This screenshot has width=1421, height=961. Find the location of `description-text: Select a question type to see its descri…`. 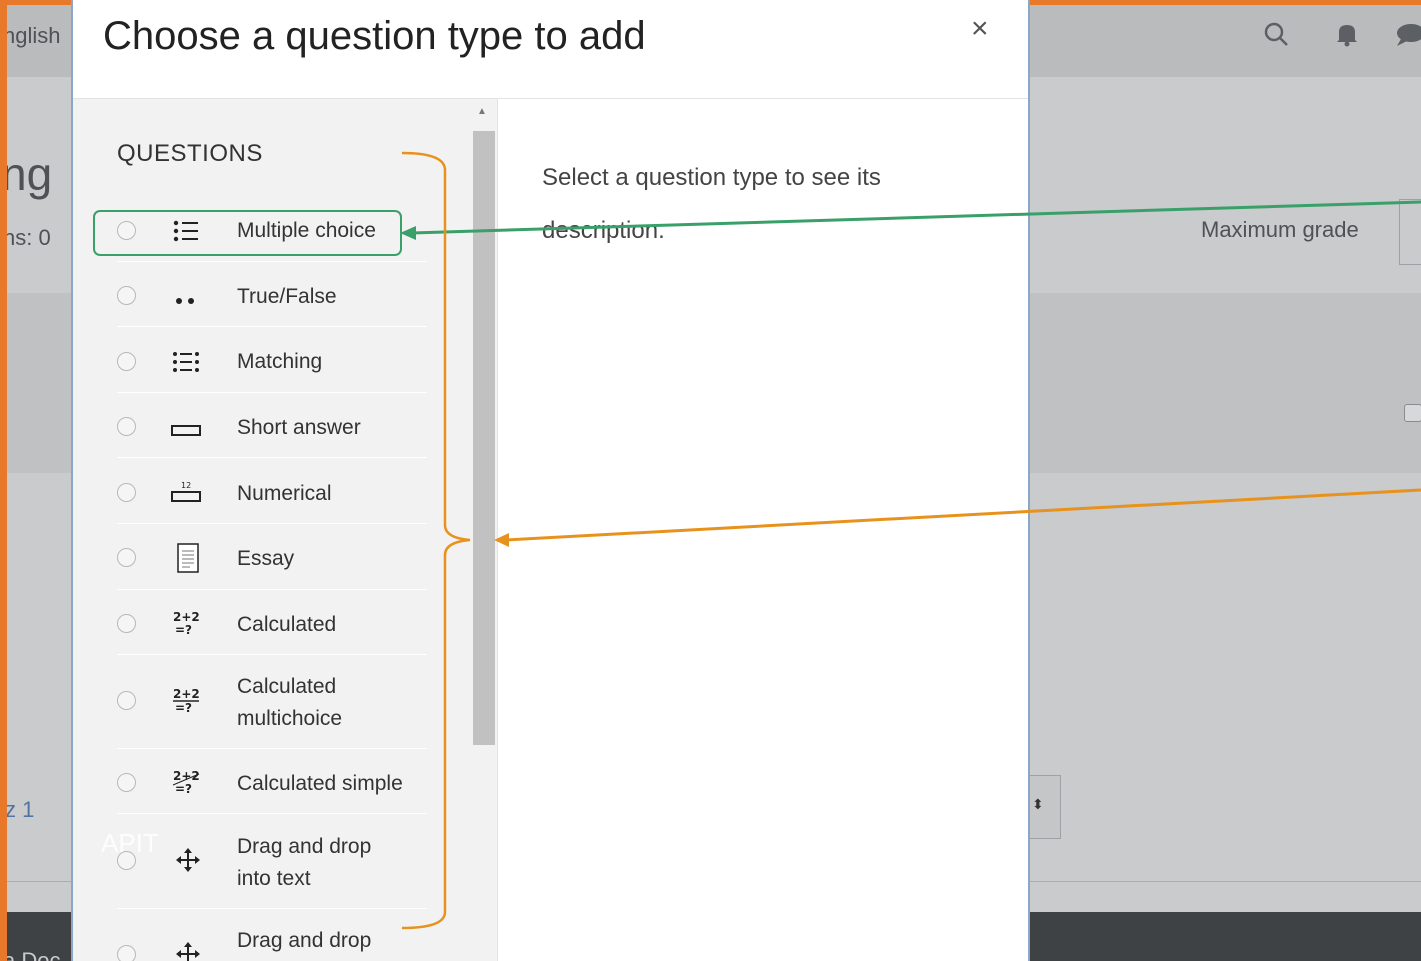

description-text: Select a question type to see its descri… is located at coordinates (711, 204).